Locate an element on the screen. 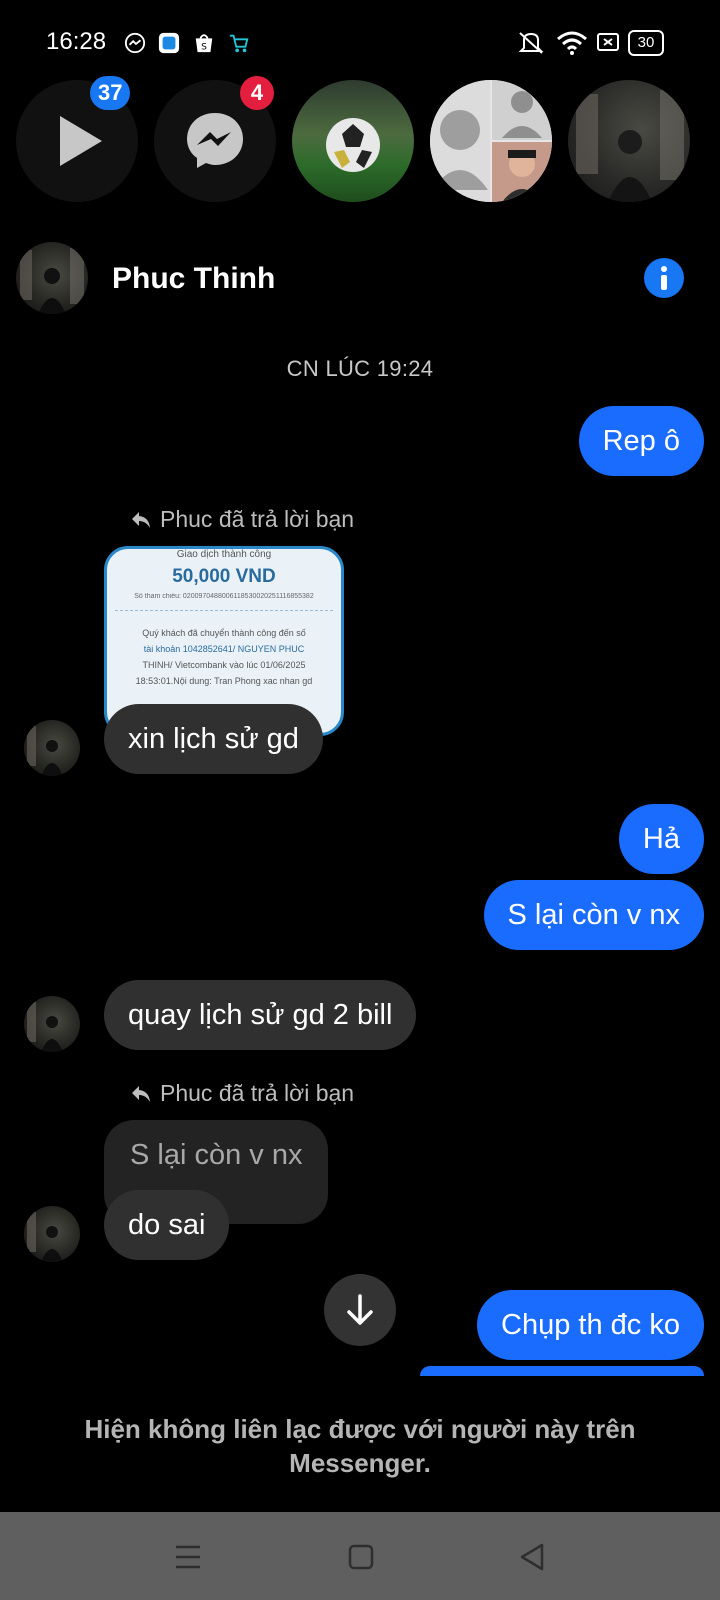  svg-text: S is located at coordinates (204, 46).